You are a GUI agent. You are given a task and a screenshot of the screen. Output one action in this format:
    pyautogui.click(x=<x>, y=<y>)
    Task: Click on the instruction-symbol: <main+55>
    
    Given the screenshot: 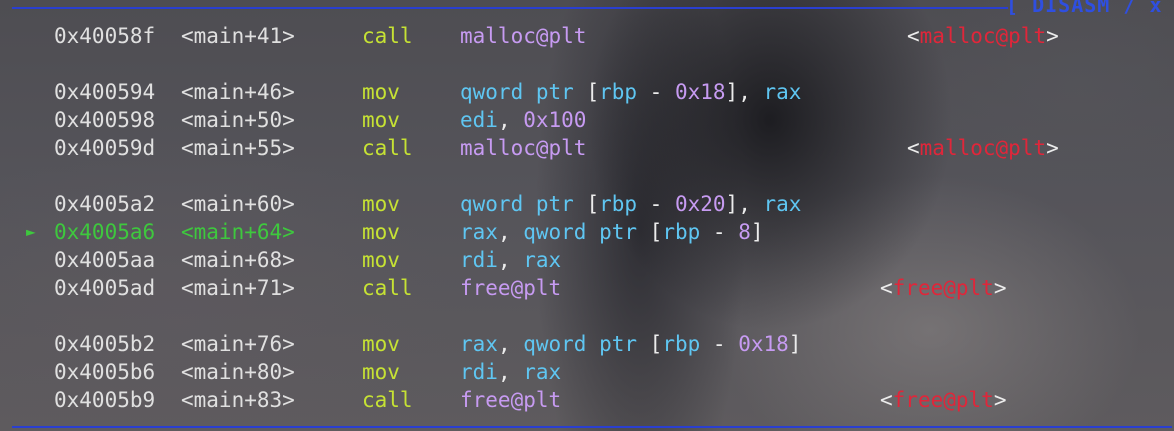 What is the action you would take?
    pyautogui.click(x=238, y=148)
    